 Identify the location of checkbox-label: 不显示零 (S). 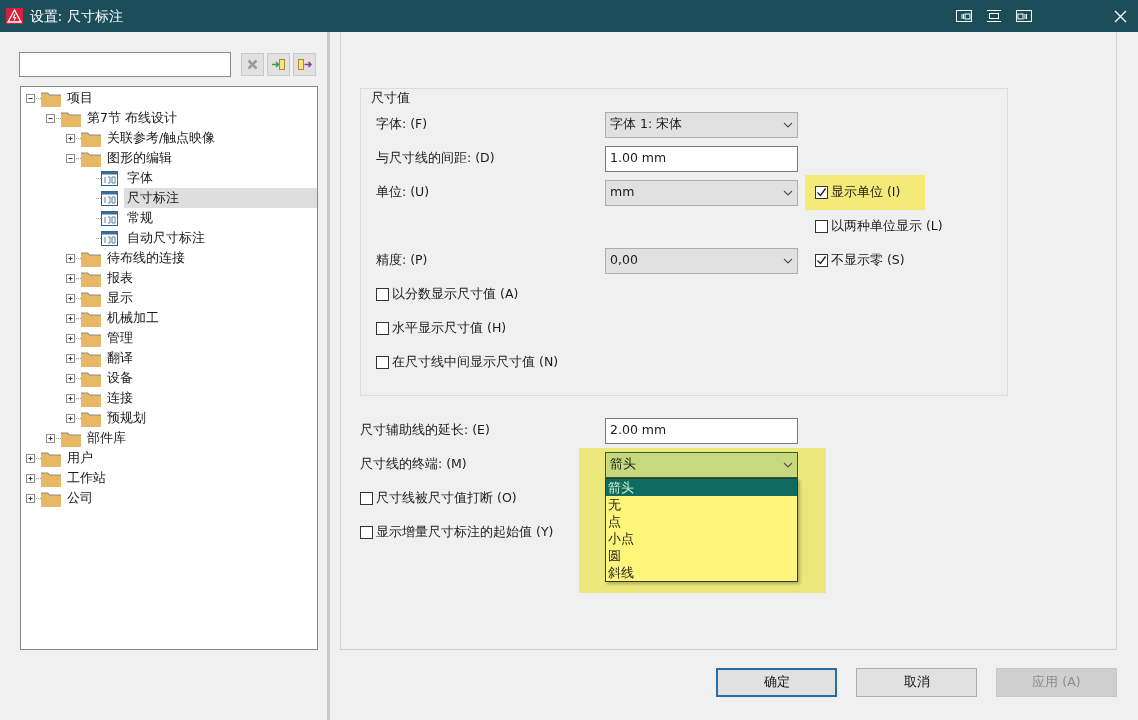
(868, 260).